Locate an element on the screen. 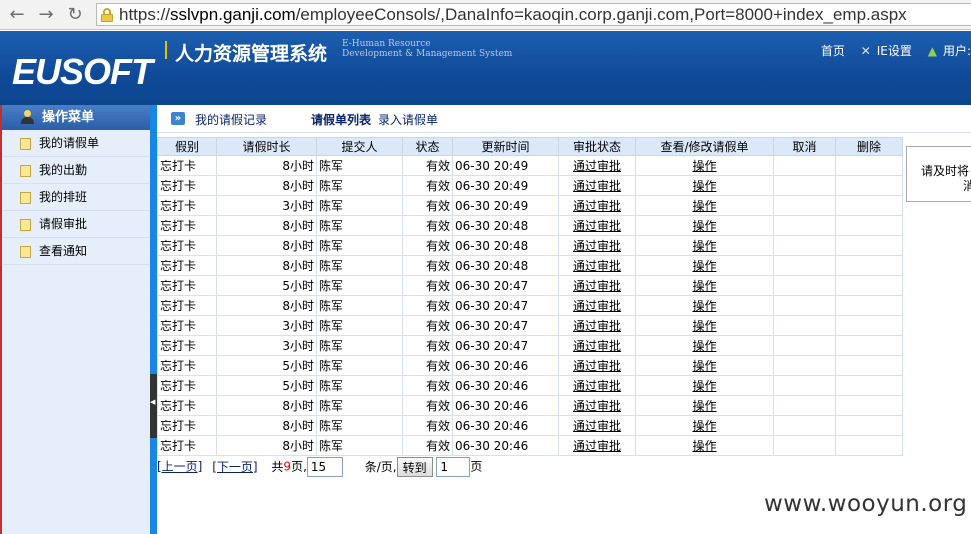 The image size is (971, 534). page-size-input is located at coordinates (324, 467).